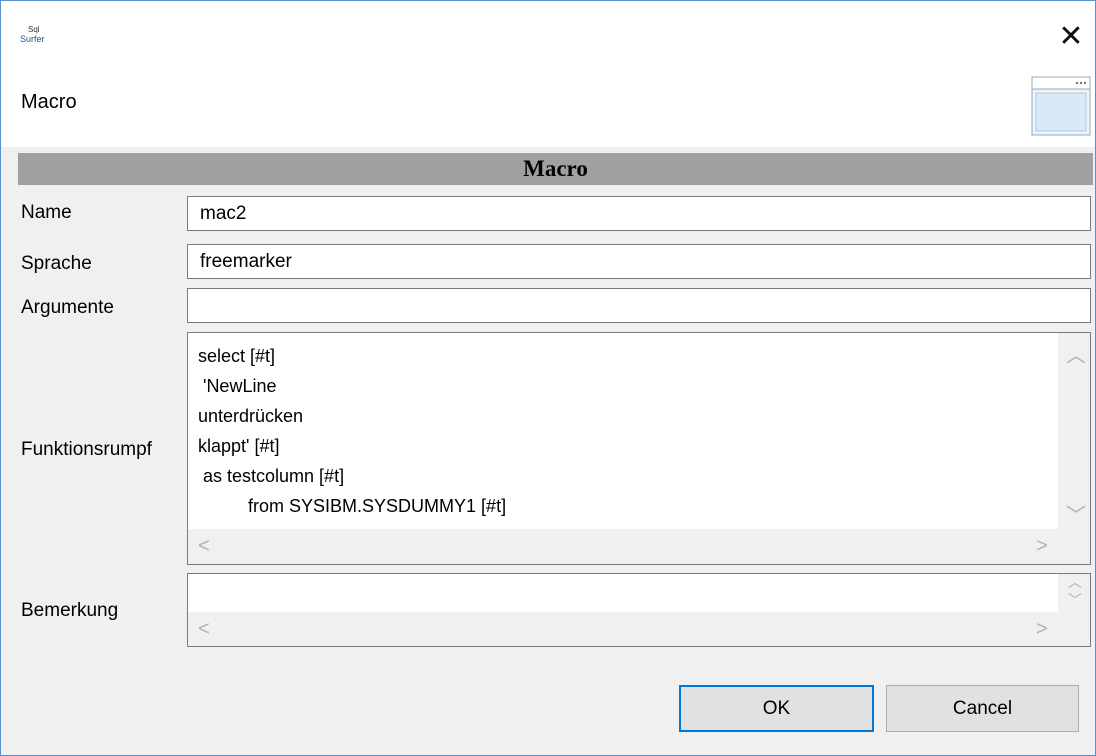 This screenshot has width=1096, height=756. I want to click on header-title: Macro, so click(49, 102).